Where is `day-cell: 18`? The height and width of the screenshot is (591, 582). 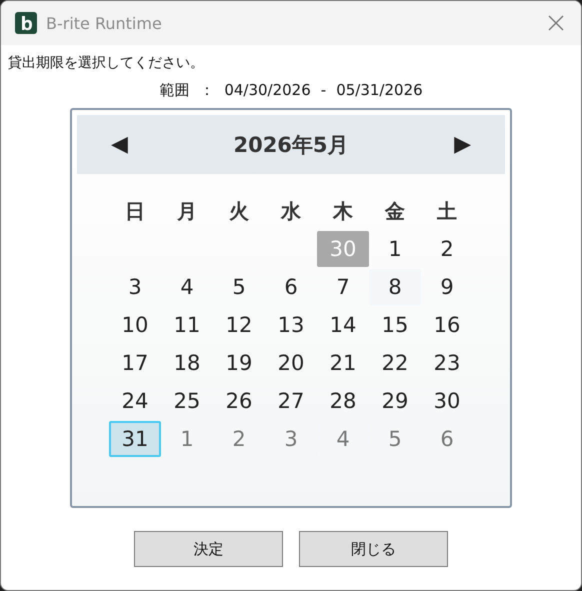 day-cell: 18 is located at coordinates (187, 363).